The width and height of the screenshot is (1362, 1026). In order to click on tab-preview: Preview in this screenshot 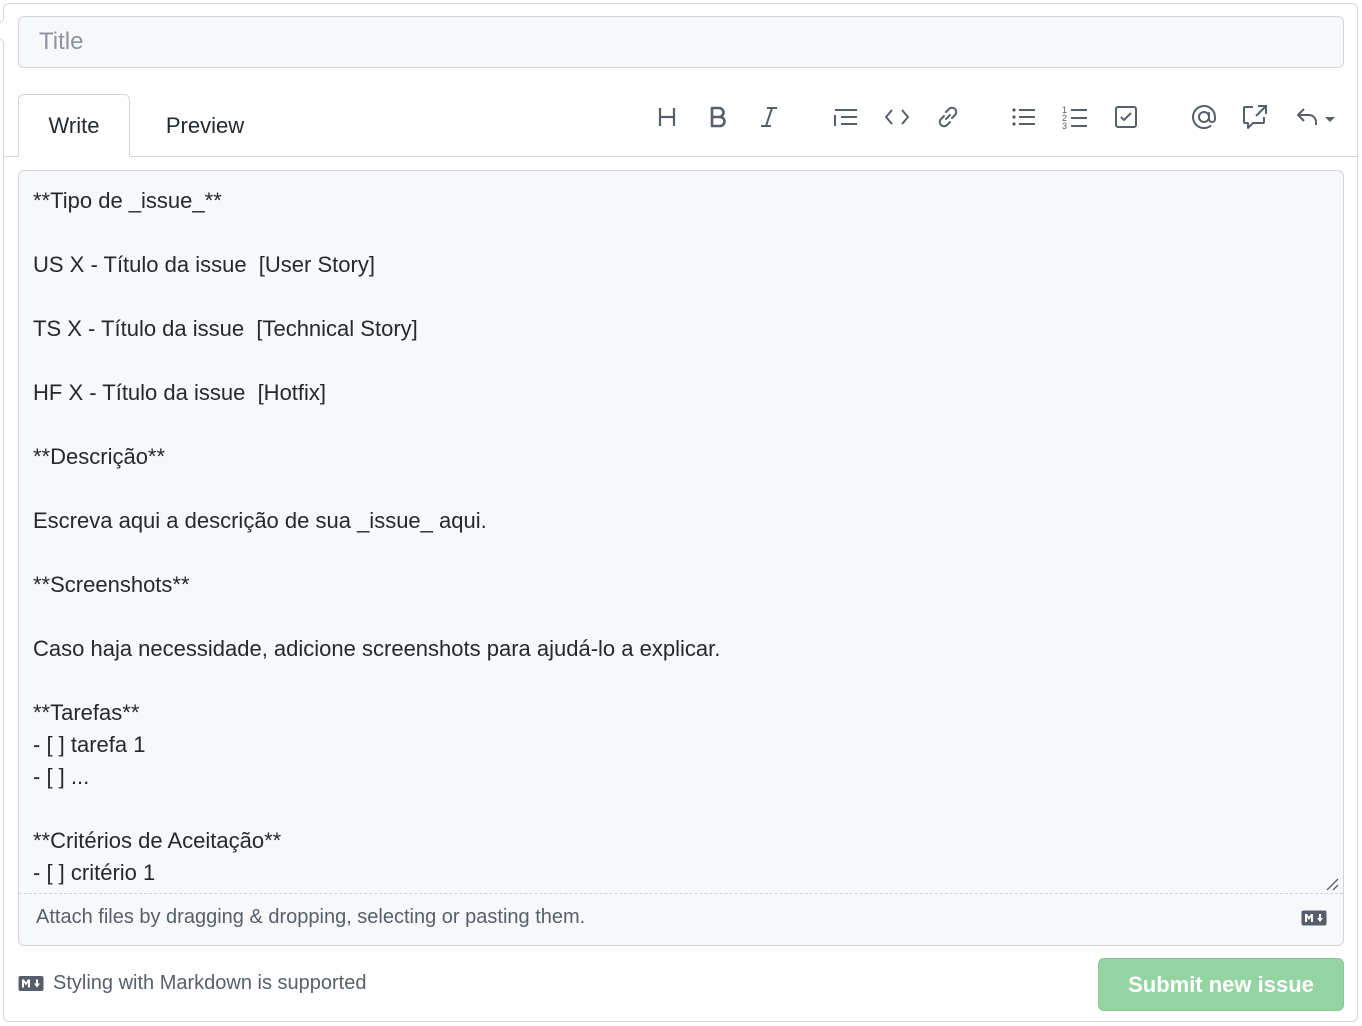, I will do `click(205, 125)`.